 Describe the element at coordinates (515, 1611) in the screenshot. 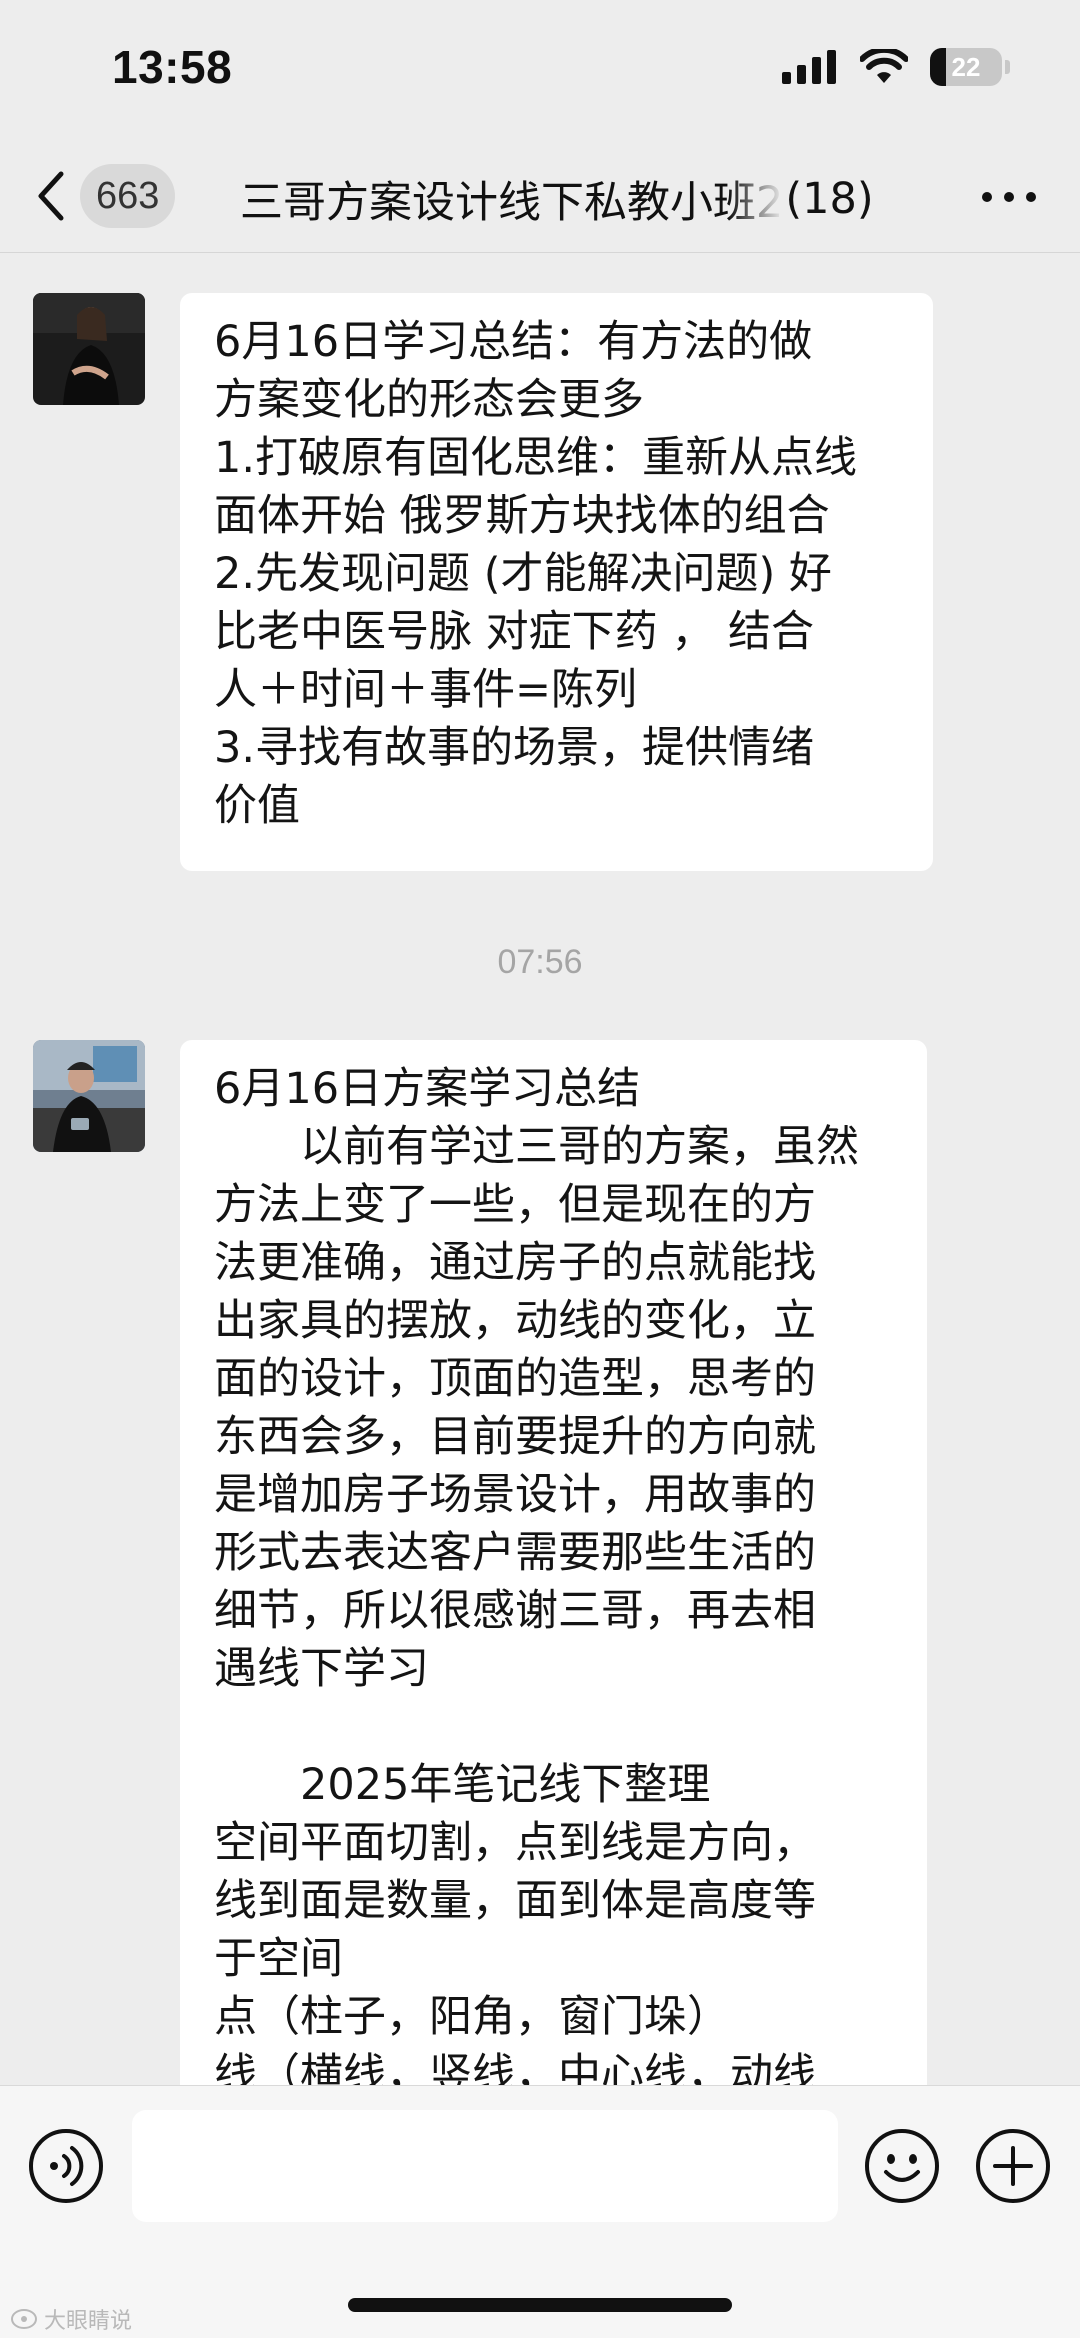

I see `message-line: 细节，所以很感谢三哥，再去相` at that location.